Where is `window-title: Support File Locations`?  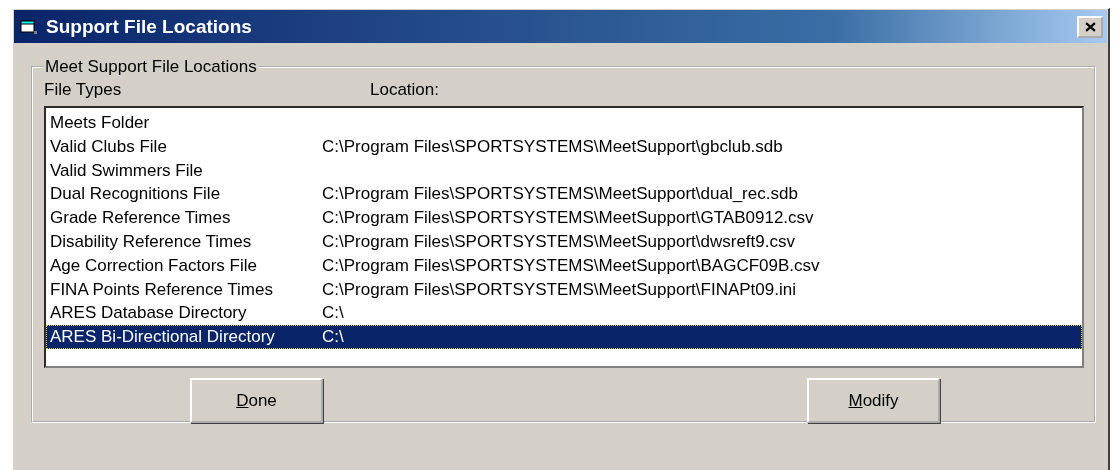
window-title: Support File Locations is located at coordinates (149, 26).